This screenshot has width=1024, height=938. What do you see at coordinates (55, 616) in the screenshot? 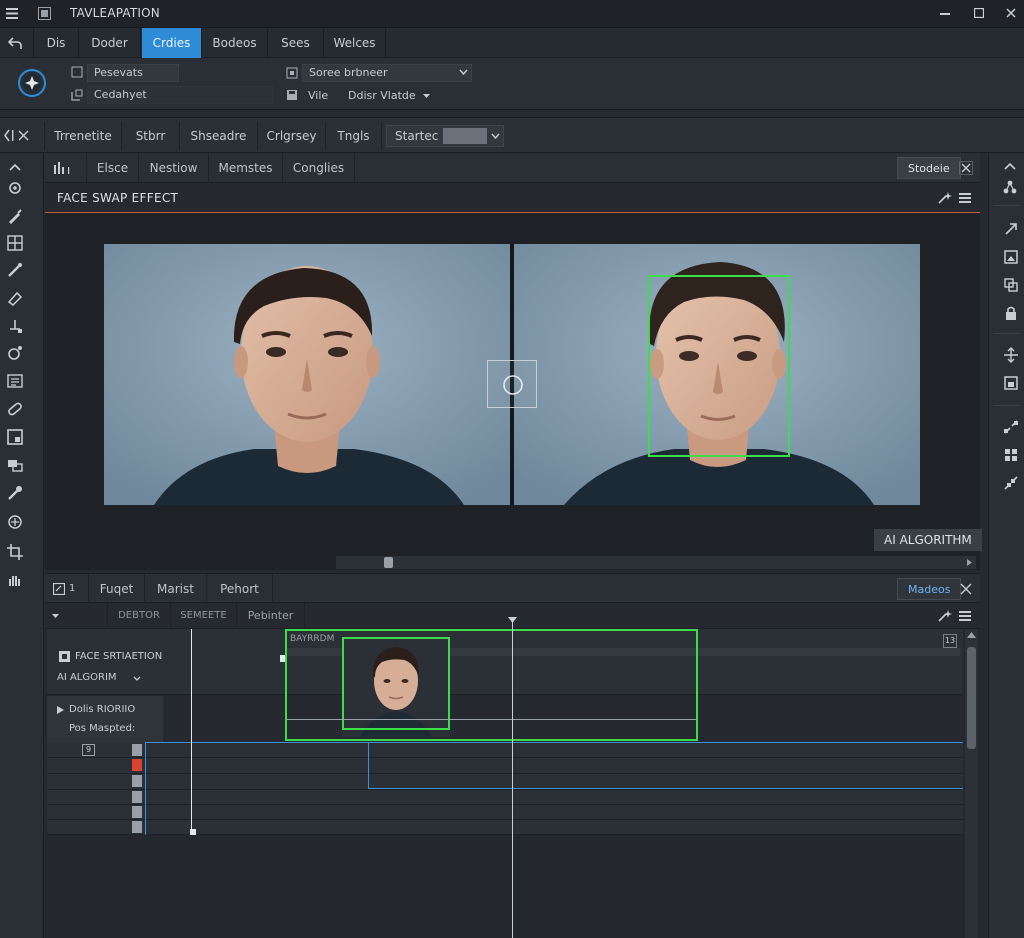
I see `chevron-down-icon` at bounding box center [55, 616].